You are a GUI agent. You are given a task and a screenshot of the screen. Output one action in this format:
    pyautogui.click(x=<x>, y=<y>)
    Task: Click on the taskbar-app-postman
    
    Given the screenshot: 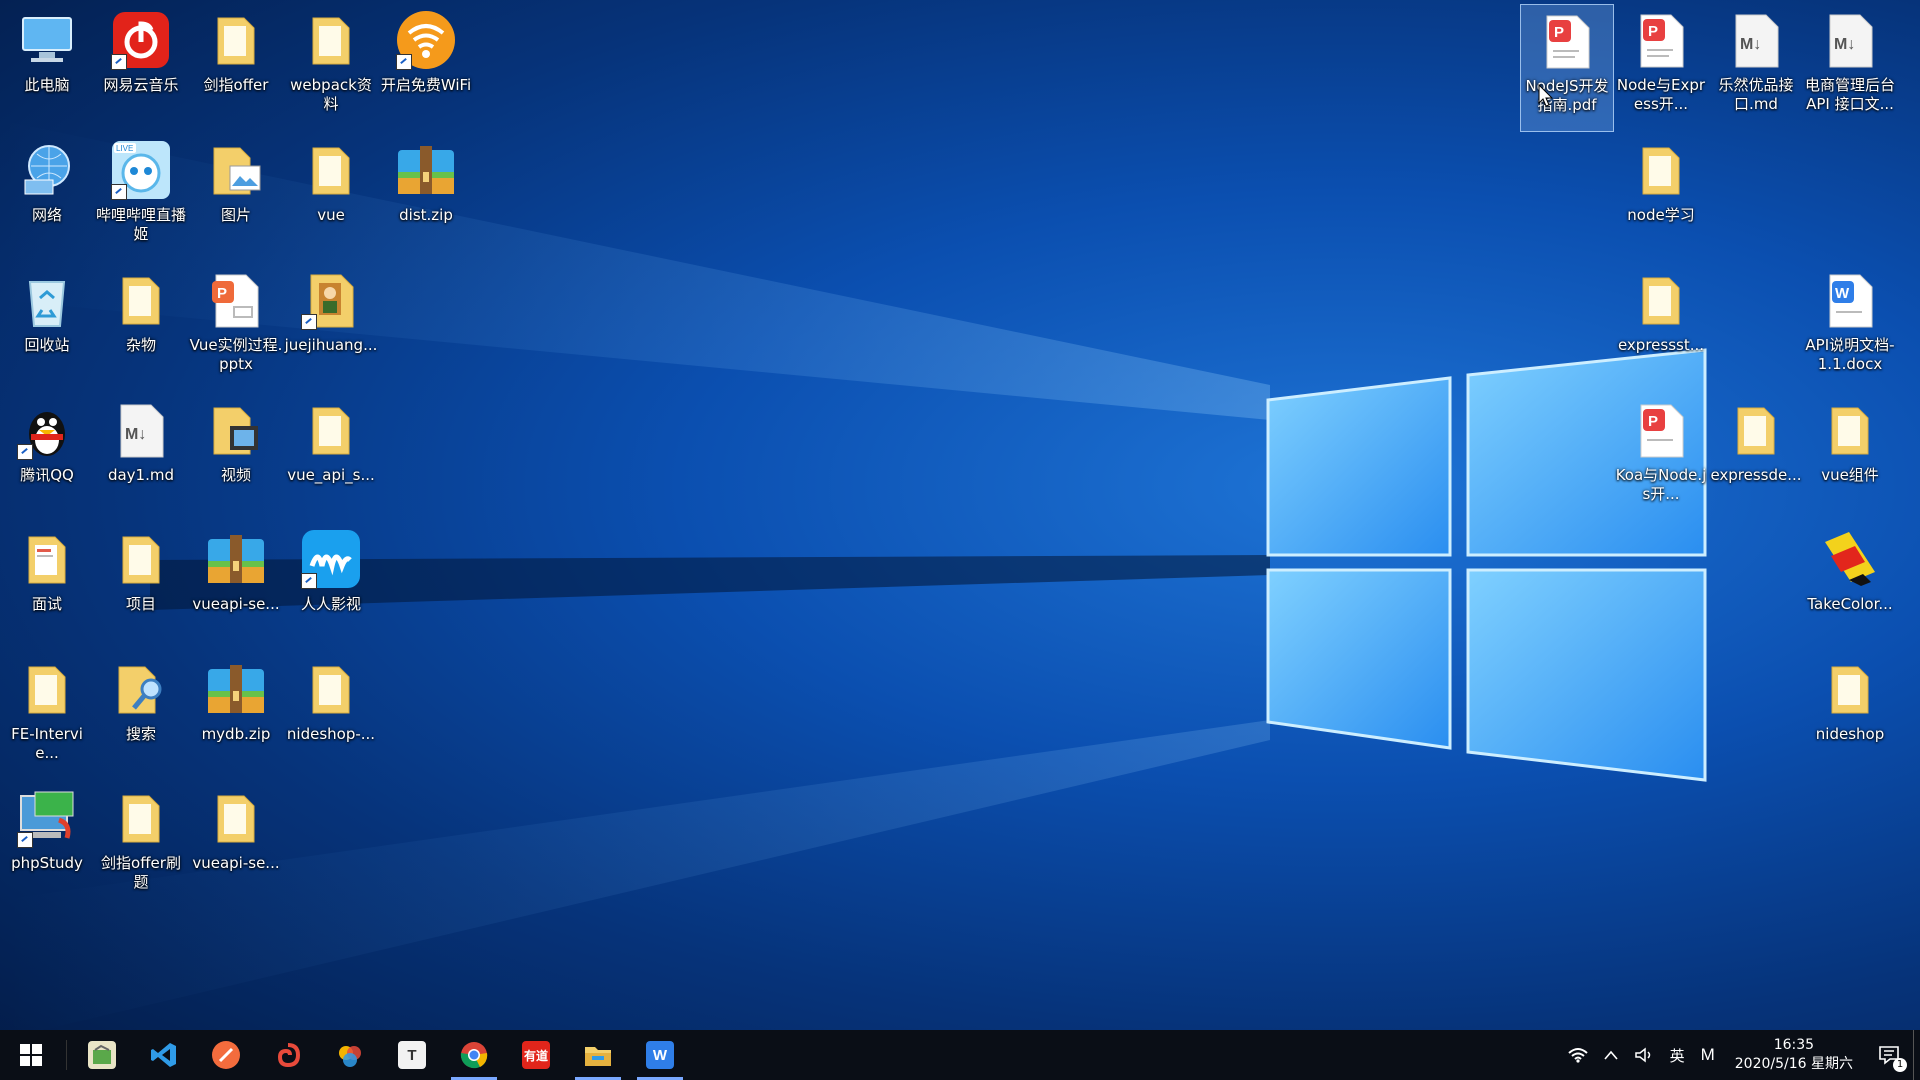 What is the action you would take?
    pyautogui.click(x=226, y=1055)
    